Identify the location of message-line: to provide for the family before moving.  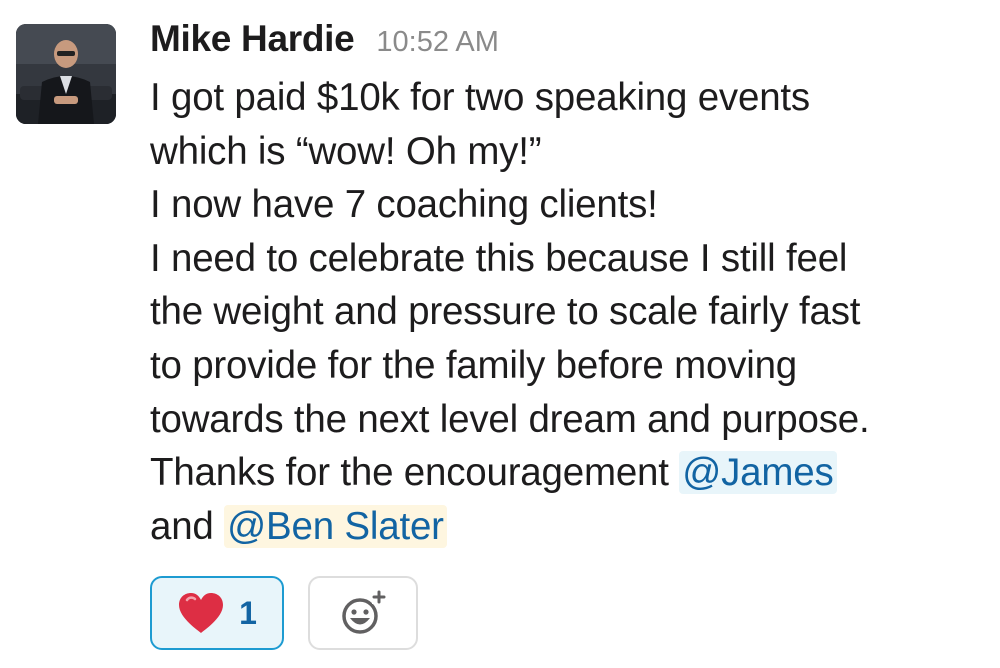
(474, 365).